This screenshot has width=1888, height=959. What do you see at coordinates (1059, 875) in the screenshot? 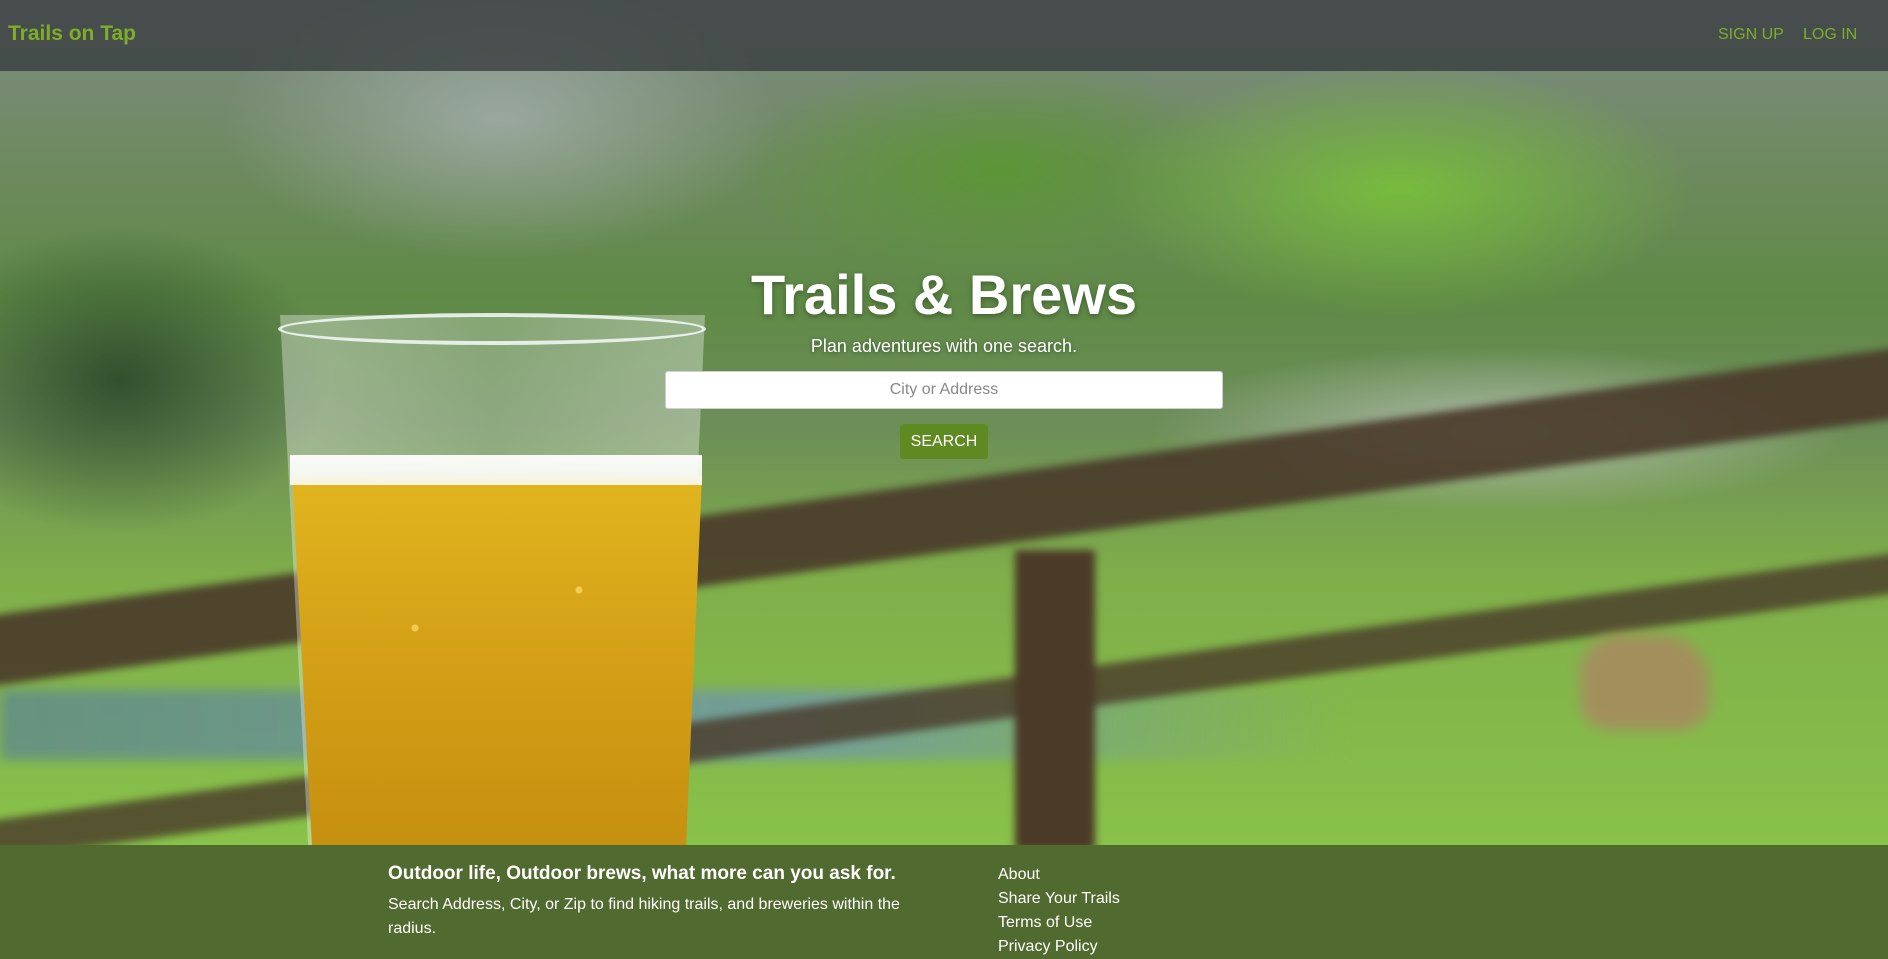
I see `footer-link-about: About` at bounding box center [1059, 875].